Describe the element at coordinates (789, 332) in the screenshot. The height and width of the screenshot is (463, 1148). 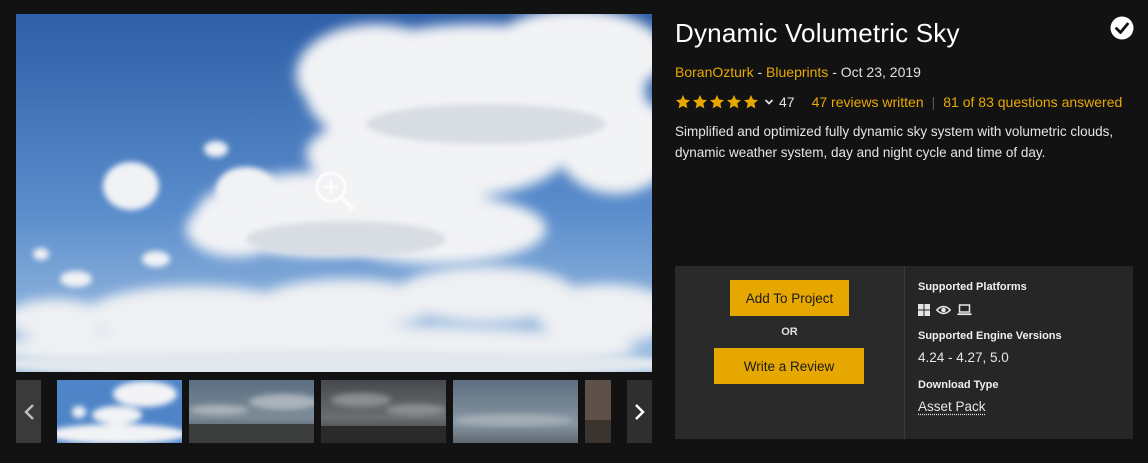
I see `or-label: OR` at that location.